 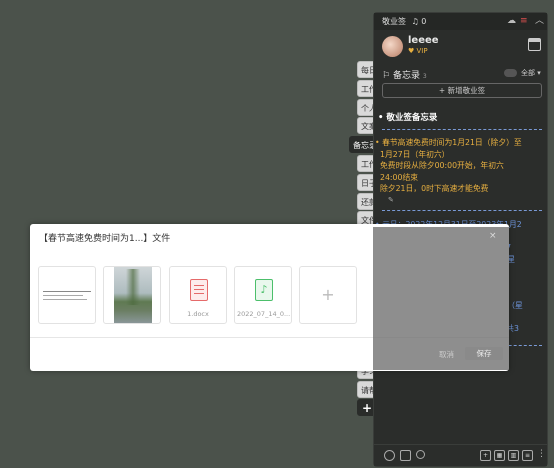 I want to click on file-thumbnail-photo, so click(x=132, y=295).